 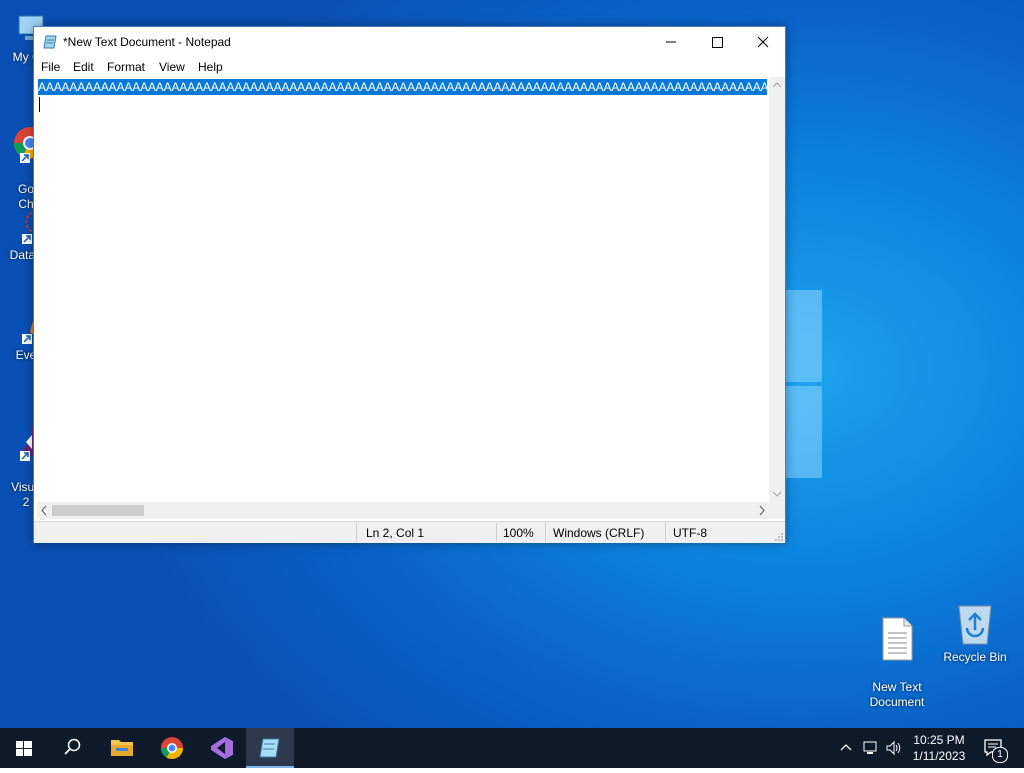 What do you see at coordinates (409, 67) in the screenshot?
I see `menu-bar: File Edit Format View Help` at bounding box center [409, 67].